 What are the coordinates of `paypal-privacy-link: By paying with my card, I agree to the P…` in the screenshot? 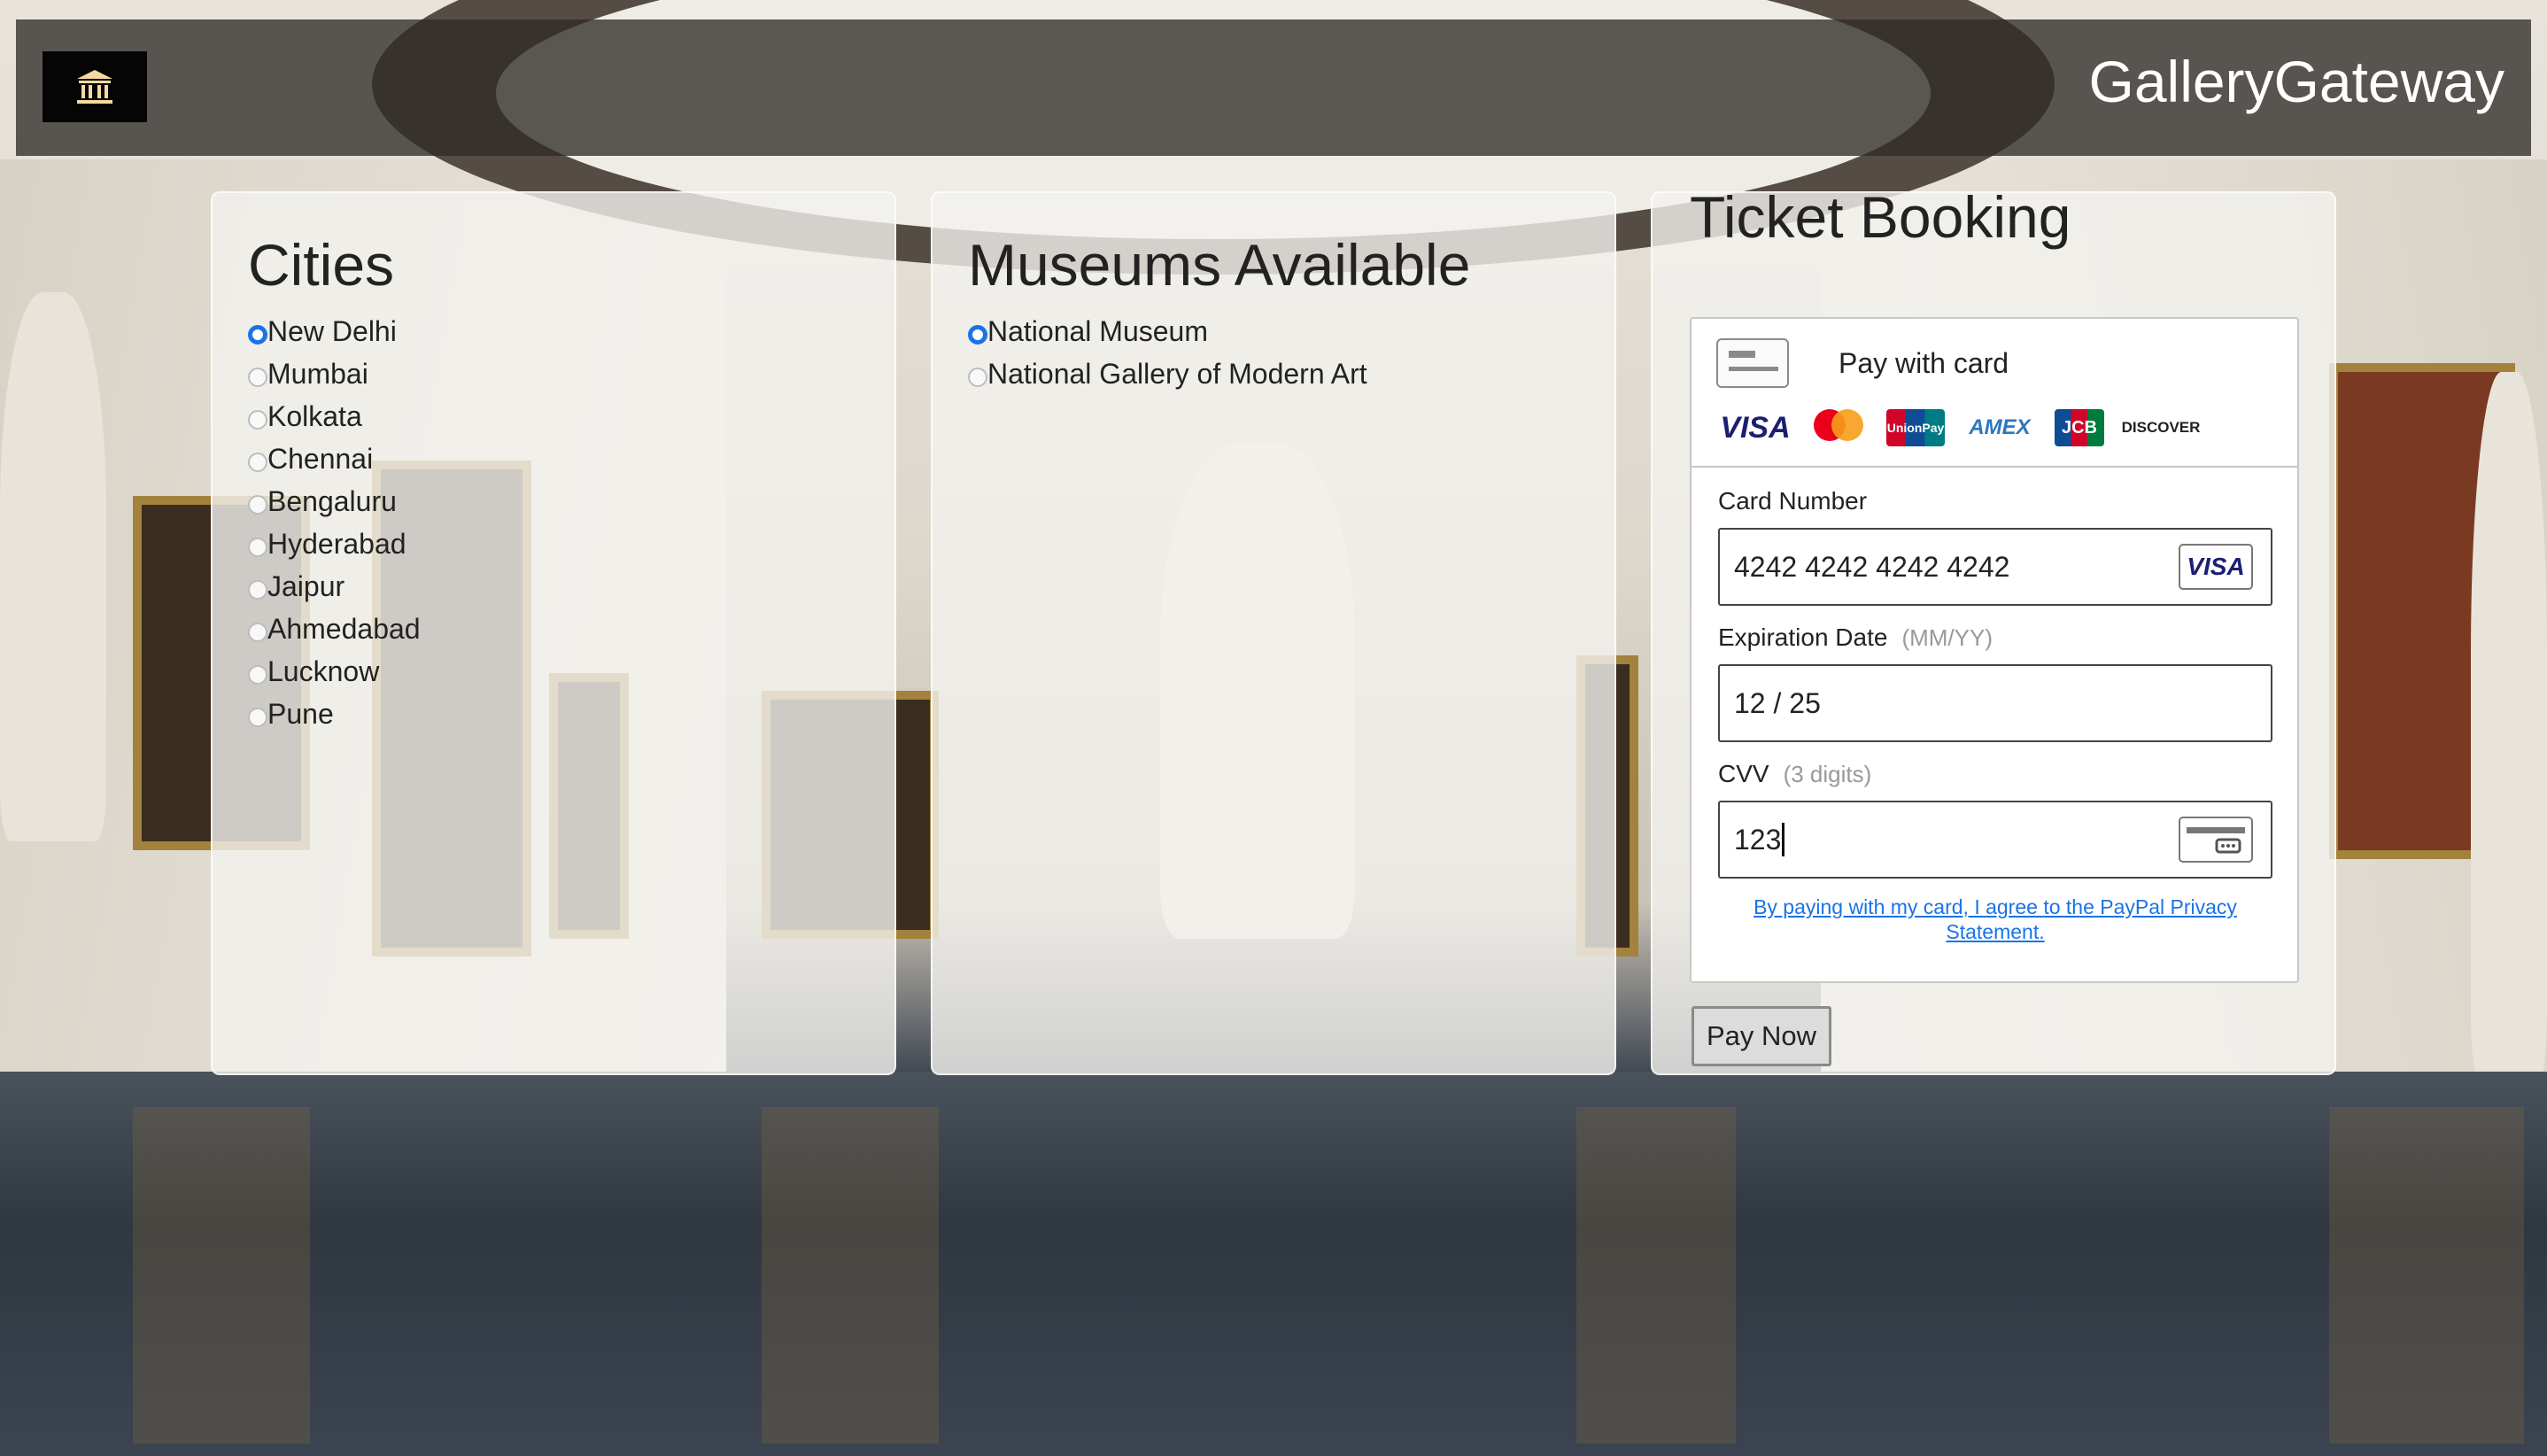 It's located at (1995, 919).